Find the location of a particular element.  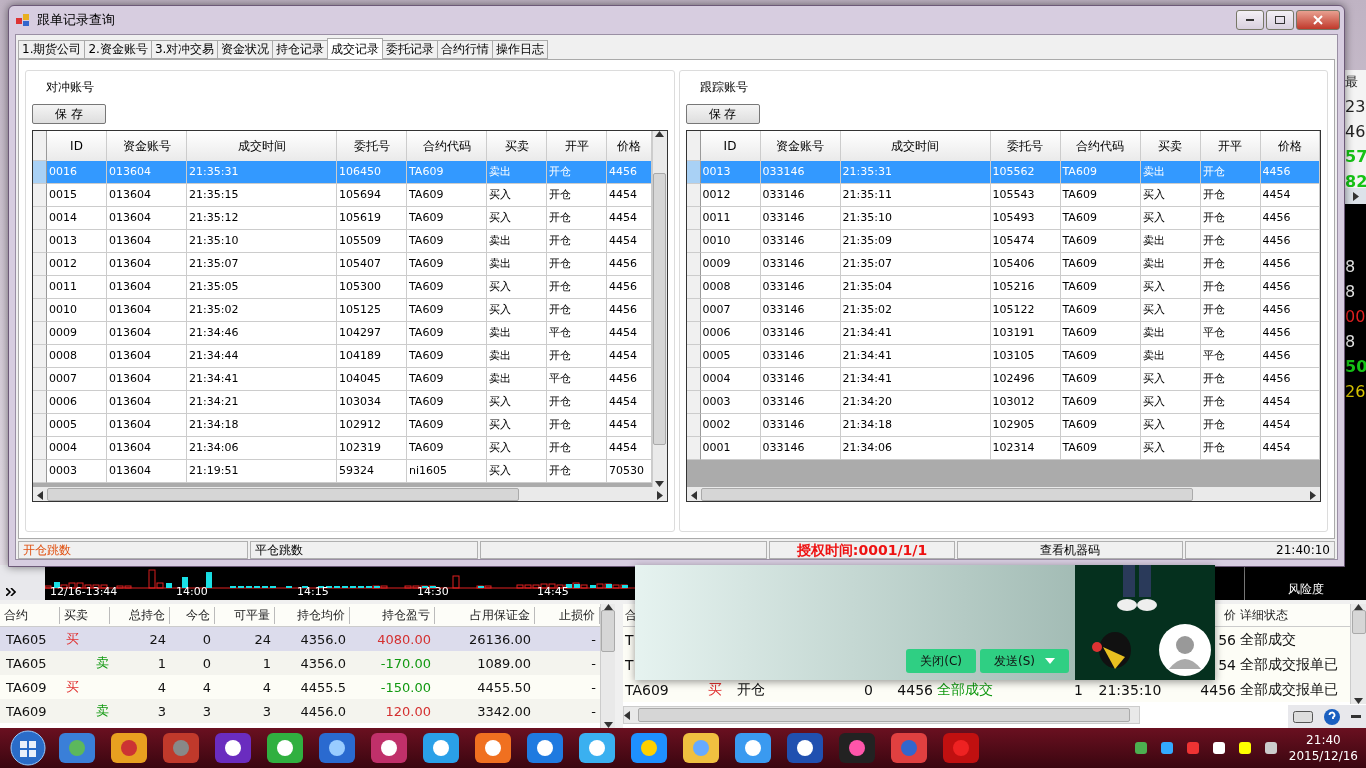

grid-row: 0005 013604 21:34:18 102912 TA609 买入 开仓 4454 is located at coordinates (342, 425).